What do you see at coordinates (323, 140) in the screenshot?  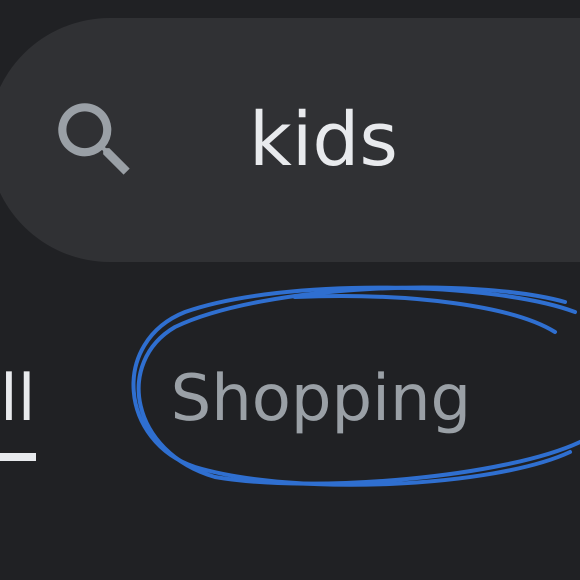 I see `search-query: kids` at bounding box center [323, 140].